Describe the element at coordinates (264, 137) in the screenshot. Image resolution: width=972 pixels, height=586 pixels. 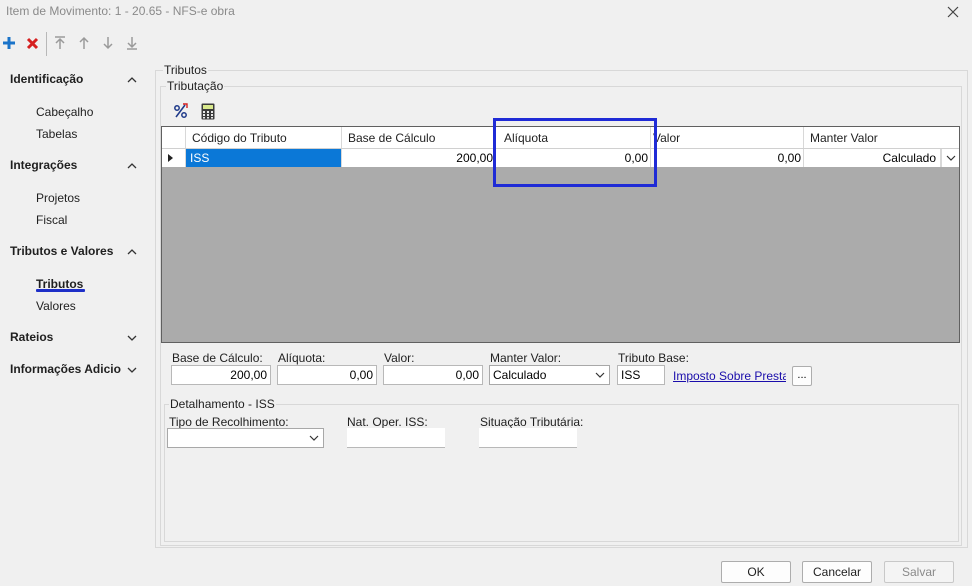
I see `column-header-codigo: Código do Tributo` at that location.